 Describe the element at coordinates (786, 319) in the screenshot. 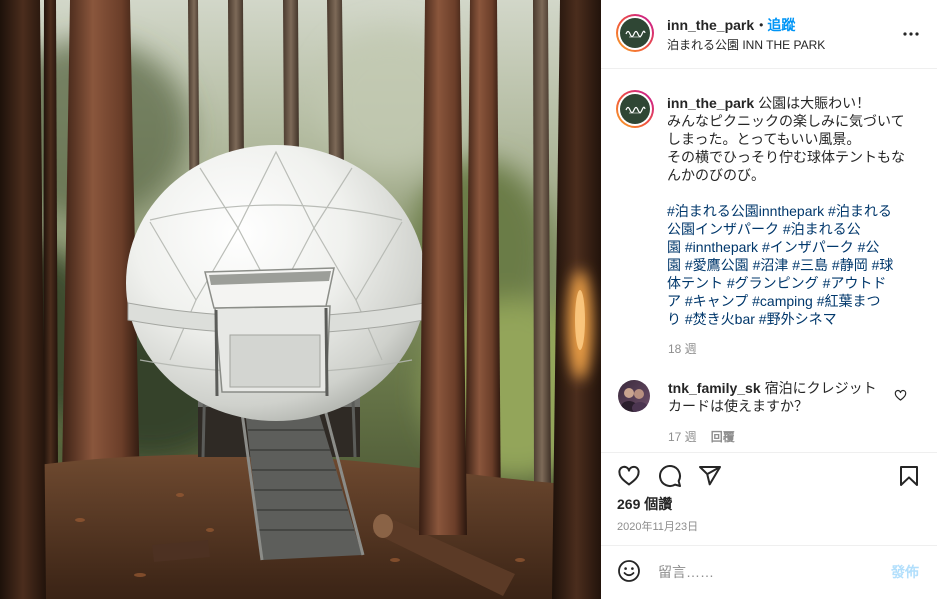

I see `hashtag-line: り #焚き火bar #野外シネマ` at that location.